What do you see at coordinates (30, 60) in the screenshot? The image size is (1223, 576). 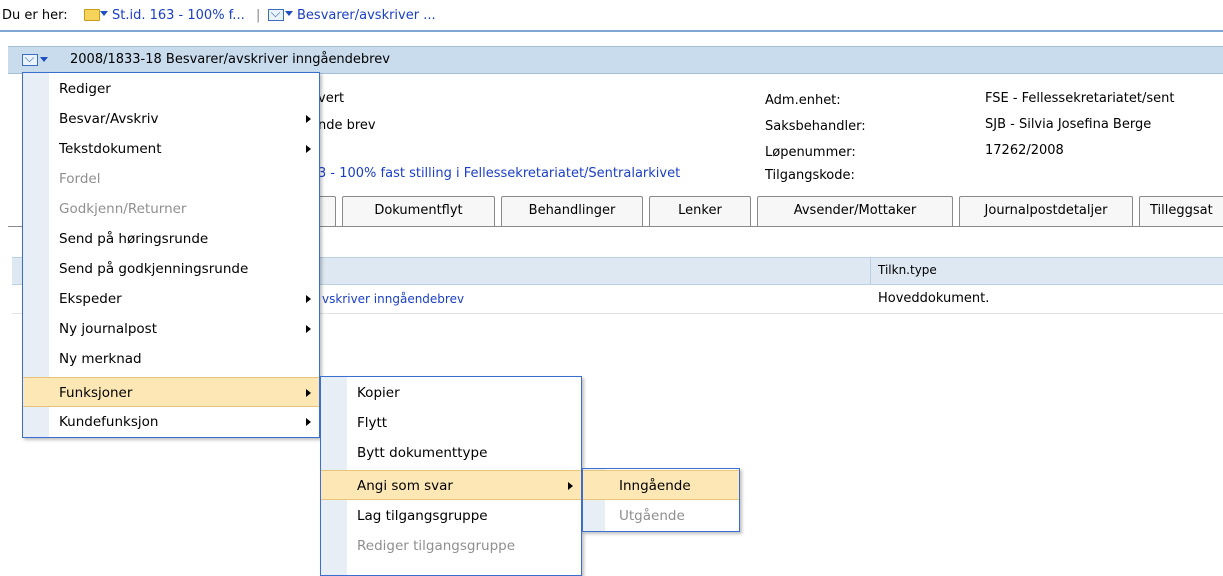 I see `document-mail-icon` at bounding box center [30, 60].